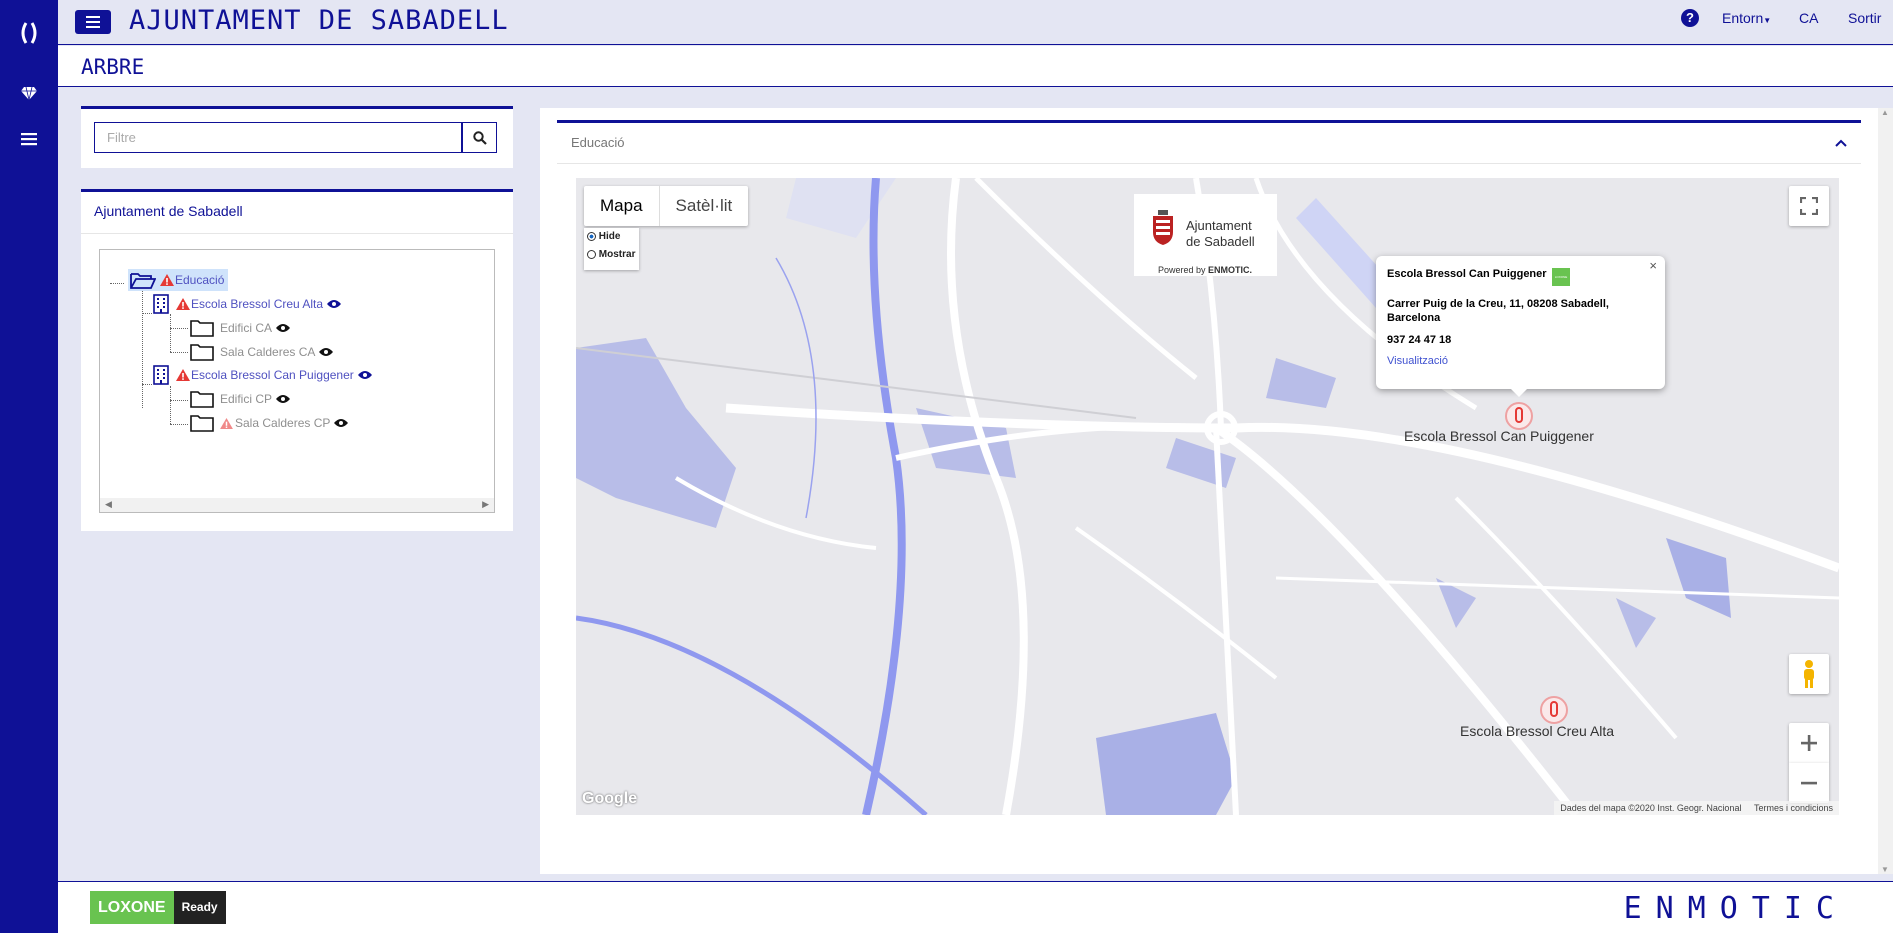 The width and height of the screenshot is (1893, 933). I want to click on ready-label: Ready, so click(199, 907).